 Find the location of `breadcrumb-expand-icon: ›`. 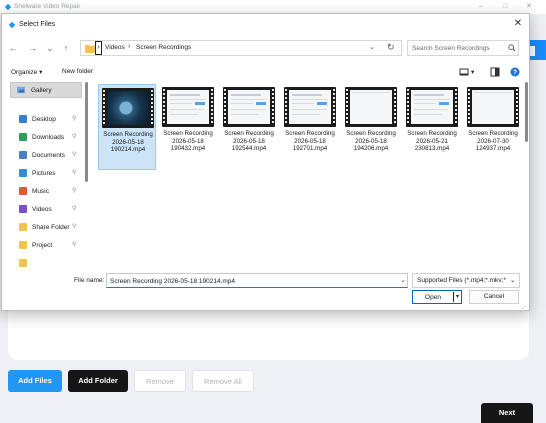

breadcrumb-expand-icon: › is located at coordinates (98, 48).